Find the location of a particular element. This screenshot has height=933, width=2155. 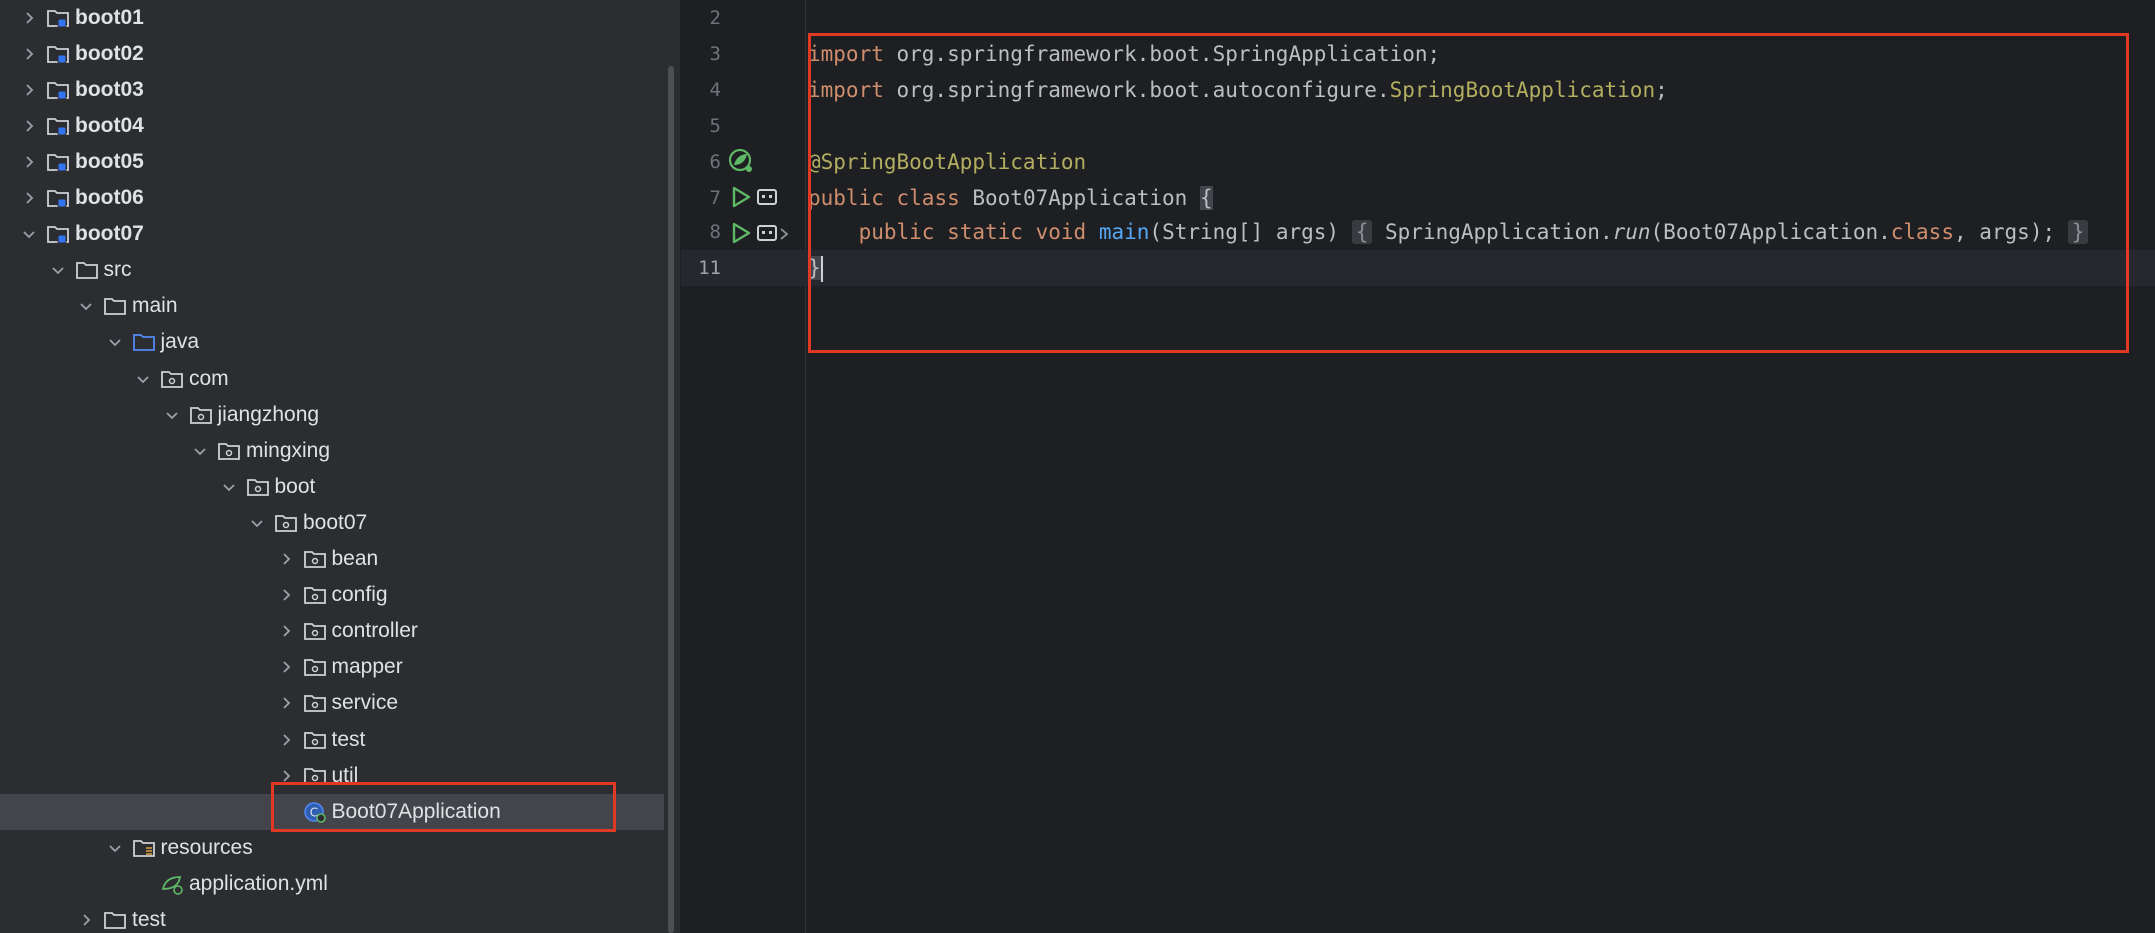

tree-item: boot04 is located at coordinates (332, 126).